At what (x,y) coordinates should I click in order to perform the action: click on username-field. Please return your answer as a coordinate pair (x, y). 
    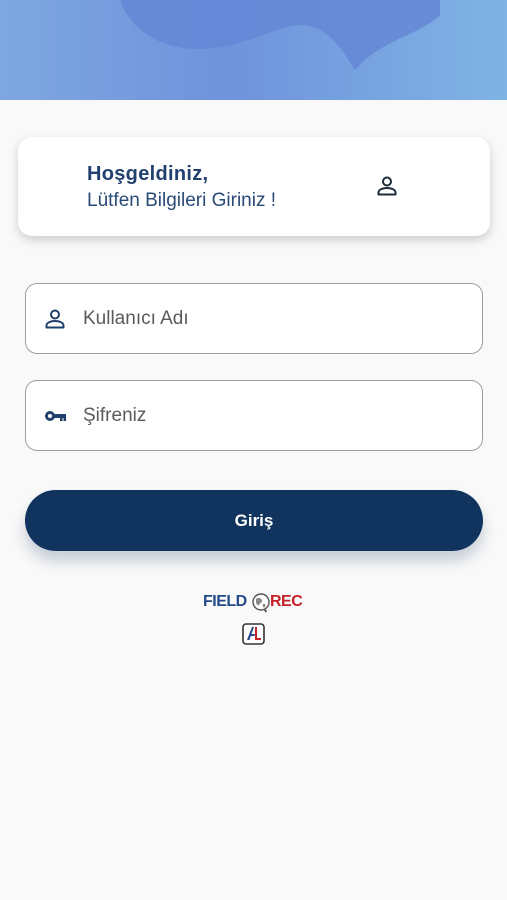
    Looking at the image, I should click on (254, 318).